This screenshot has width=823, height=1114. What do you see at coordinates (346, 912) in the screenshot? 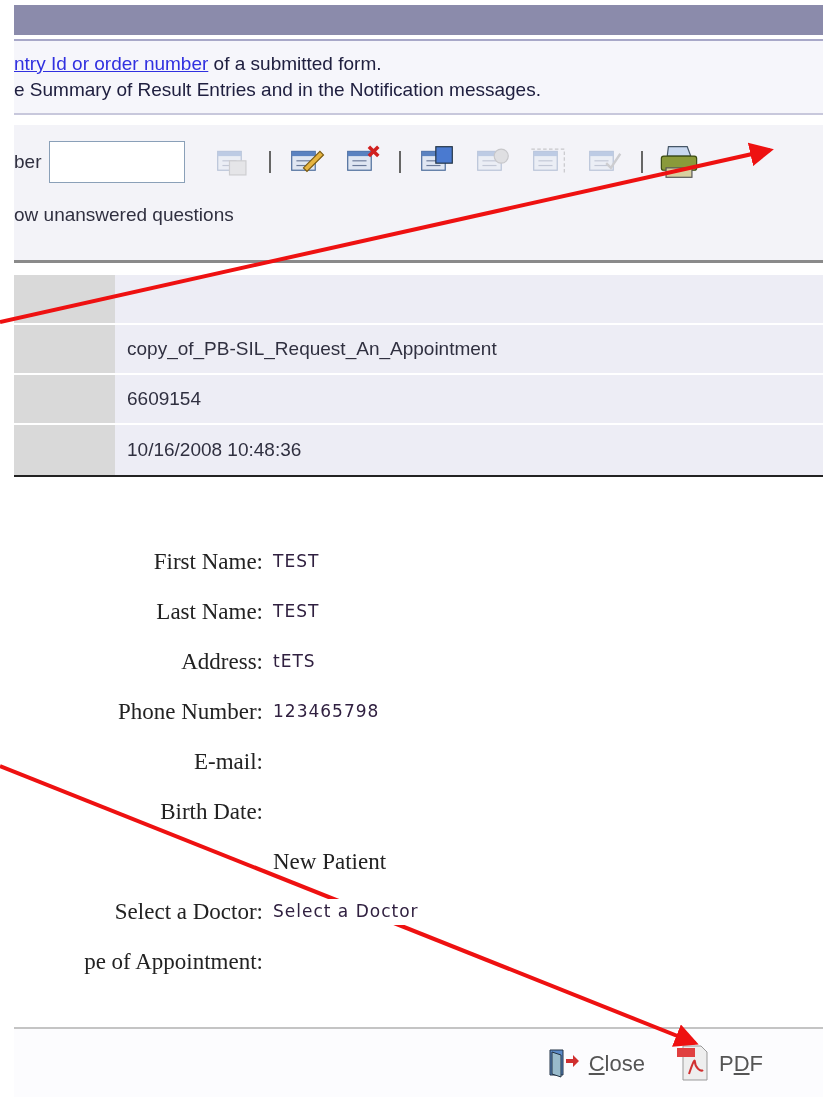
I see `field-value: Select a Doctor` at bounding box center [346, 912].